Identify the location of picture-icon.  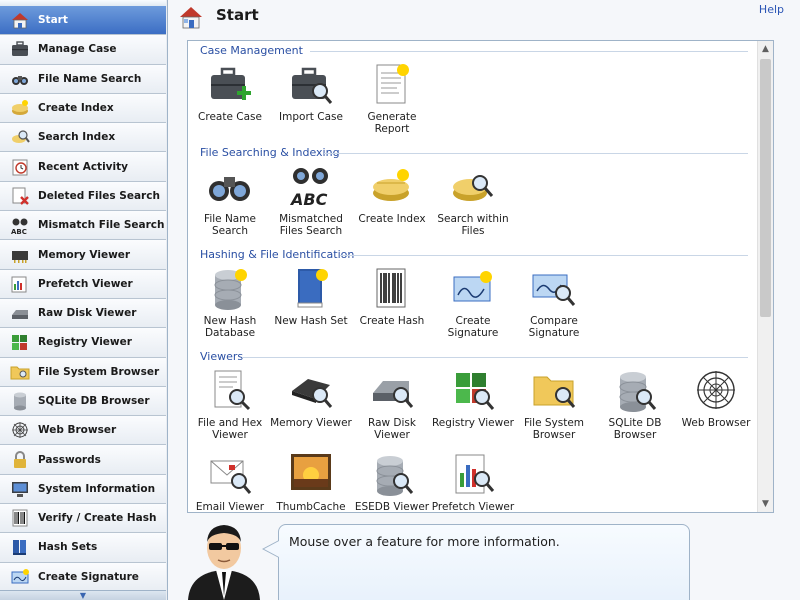
(311, 474).